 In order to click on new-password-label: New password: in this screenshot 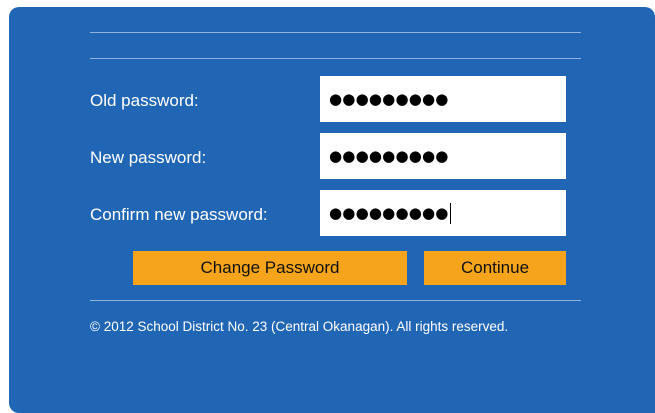, I will do `click(148, 157)`.